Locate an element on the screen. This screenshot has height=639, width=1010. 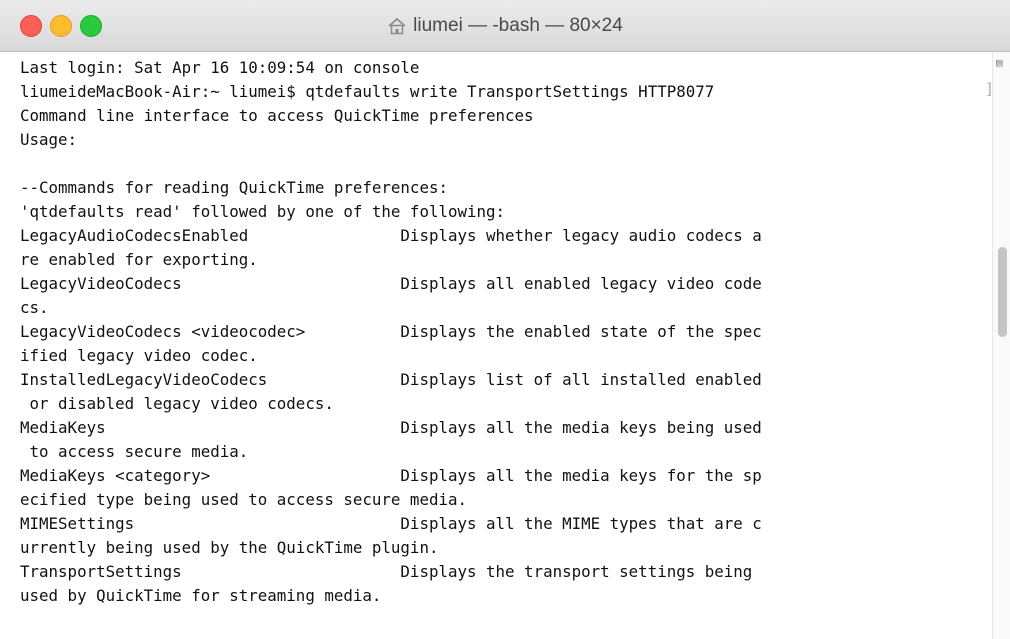
terminal-line: or disabled legacy video codecs. is located at coordinates (177, 403).